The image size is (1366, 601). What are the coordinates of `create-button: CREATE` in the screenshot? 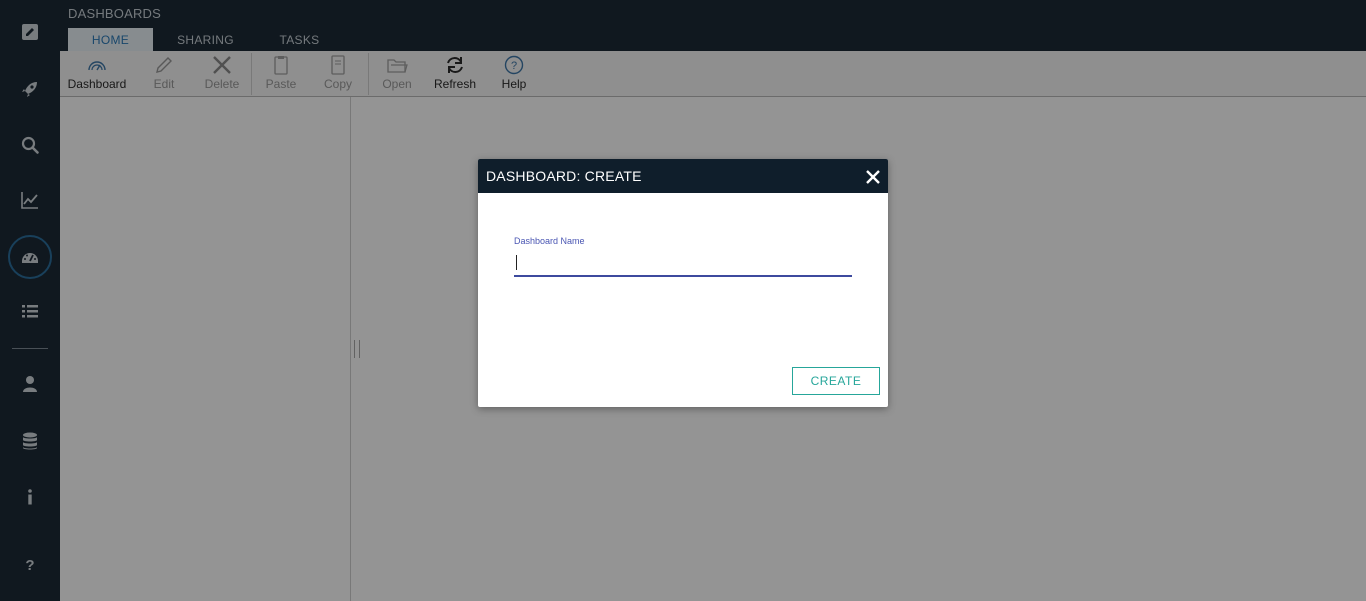 It's located at (836, 381).